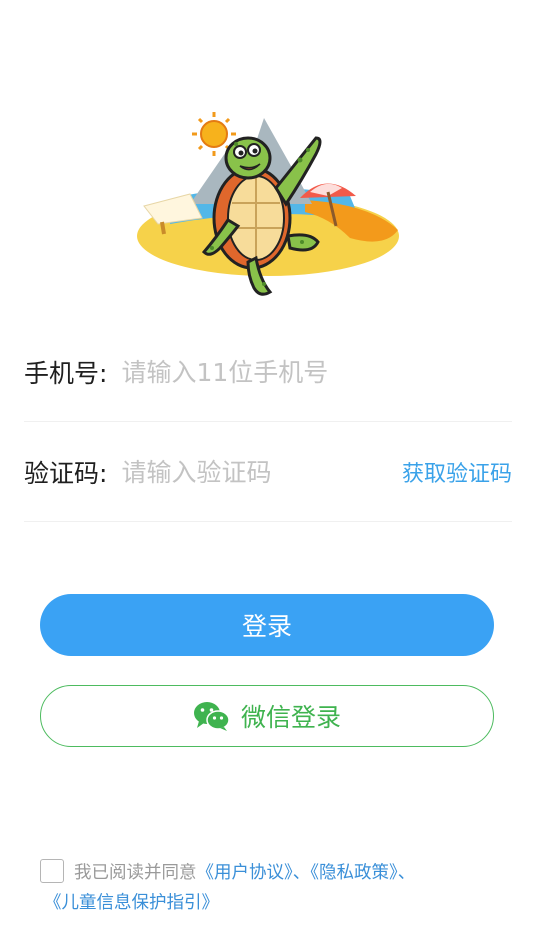 The width and height of the screenshot is (534, 950). Describe the element at coordinates (354, 873) in the screenshot. I see `privacy-policy-link: 《隐私政策》` at that location.